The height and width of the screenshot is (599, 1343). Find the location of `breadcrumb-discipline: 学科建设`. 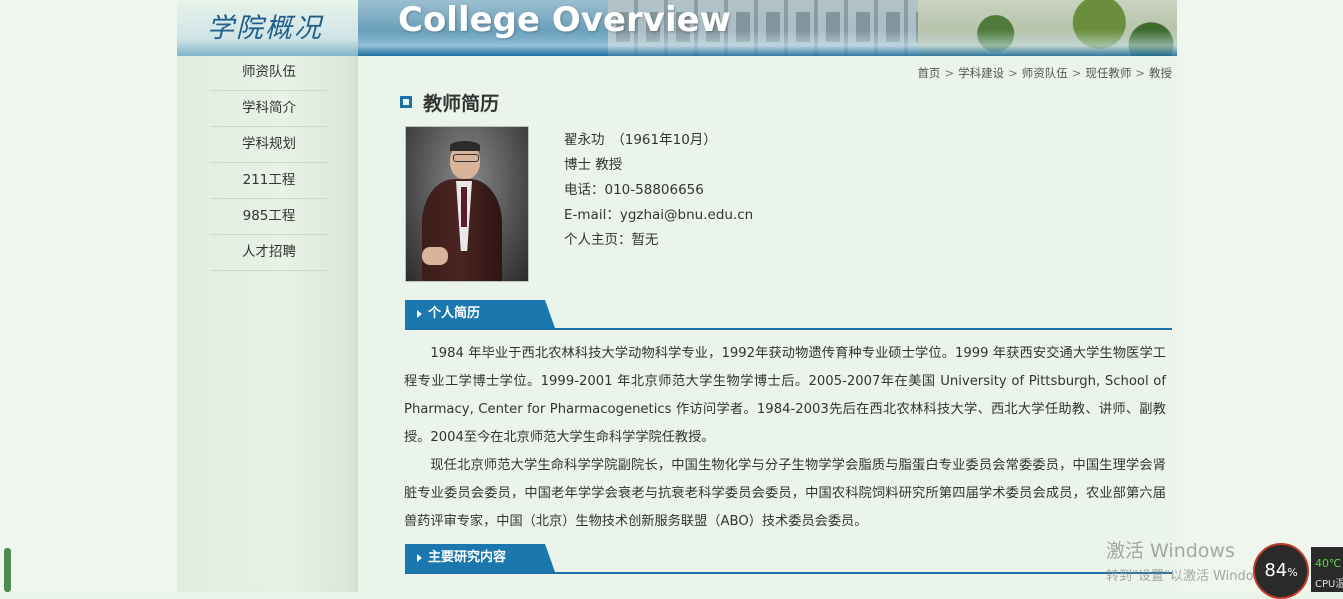

breadcrumb-discipline: 学科建设 is located at coordinates (981, 73).